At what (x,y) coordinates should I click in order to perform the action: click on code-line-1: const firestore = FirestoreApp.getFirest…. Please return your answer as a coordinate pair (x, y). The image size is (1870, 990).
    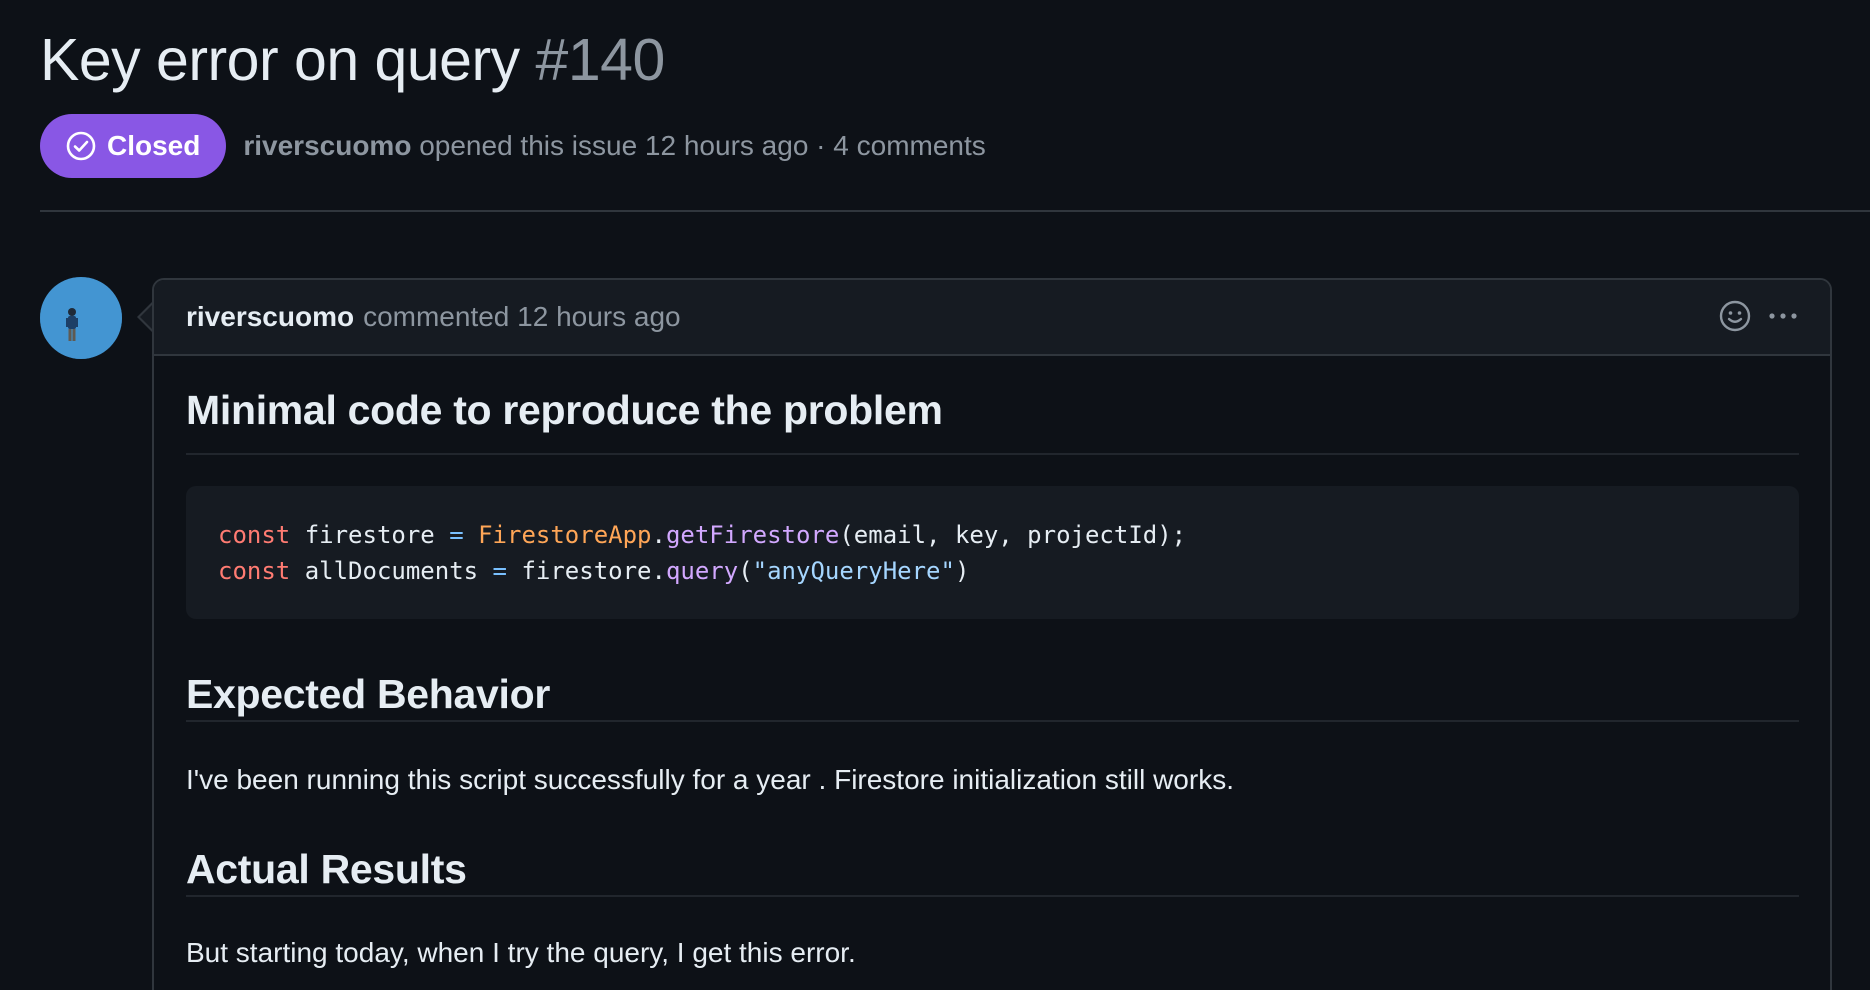
    Looking at the image, I should click on (702, 535).